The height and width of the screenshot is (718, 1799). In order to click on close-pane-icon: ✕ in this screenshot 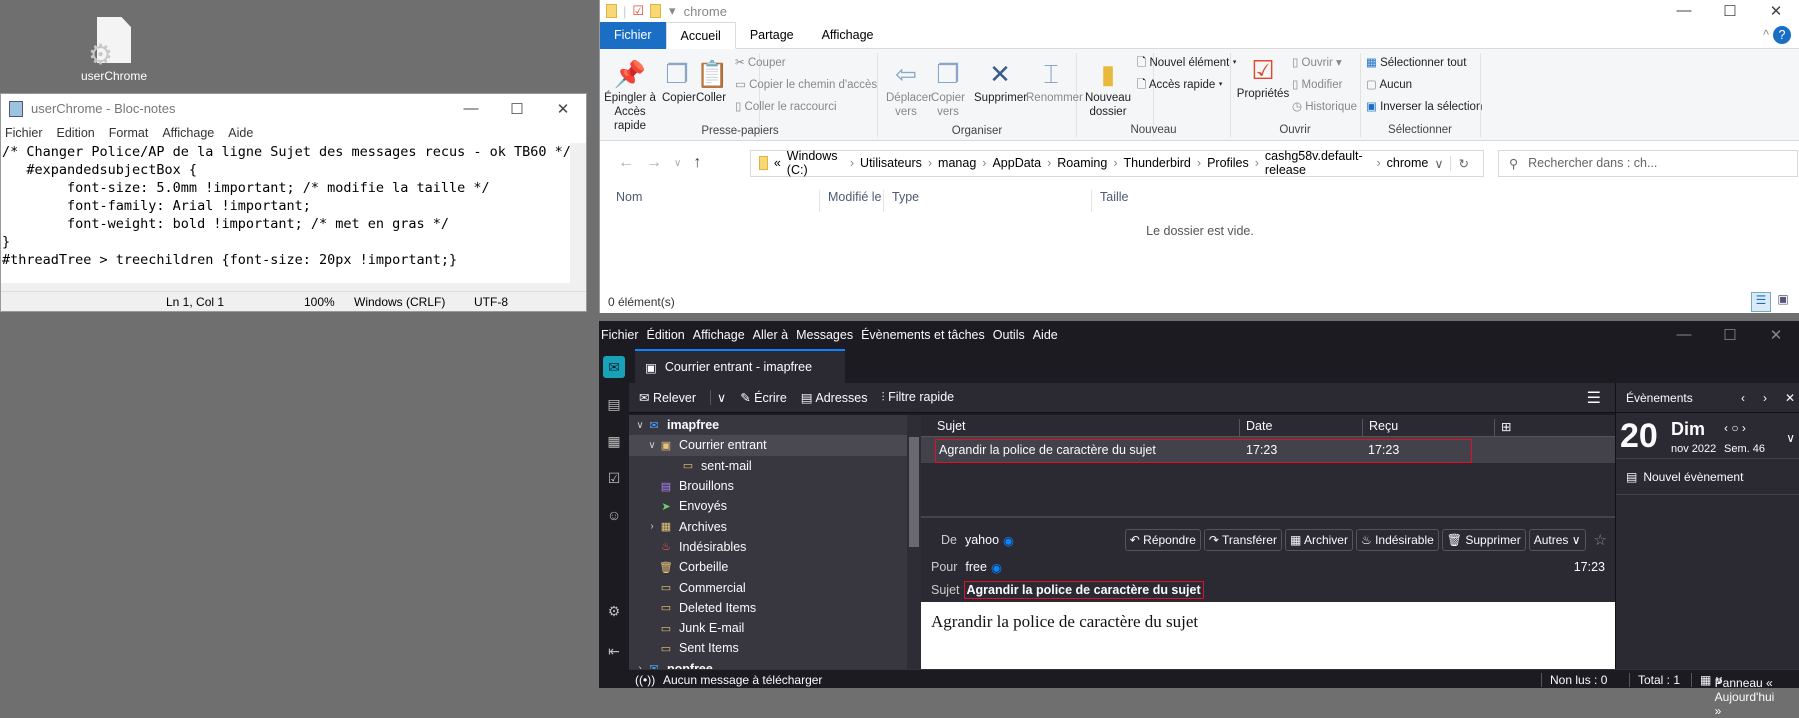, I will do `click(1790, 398)`.